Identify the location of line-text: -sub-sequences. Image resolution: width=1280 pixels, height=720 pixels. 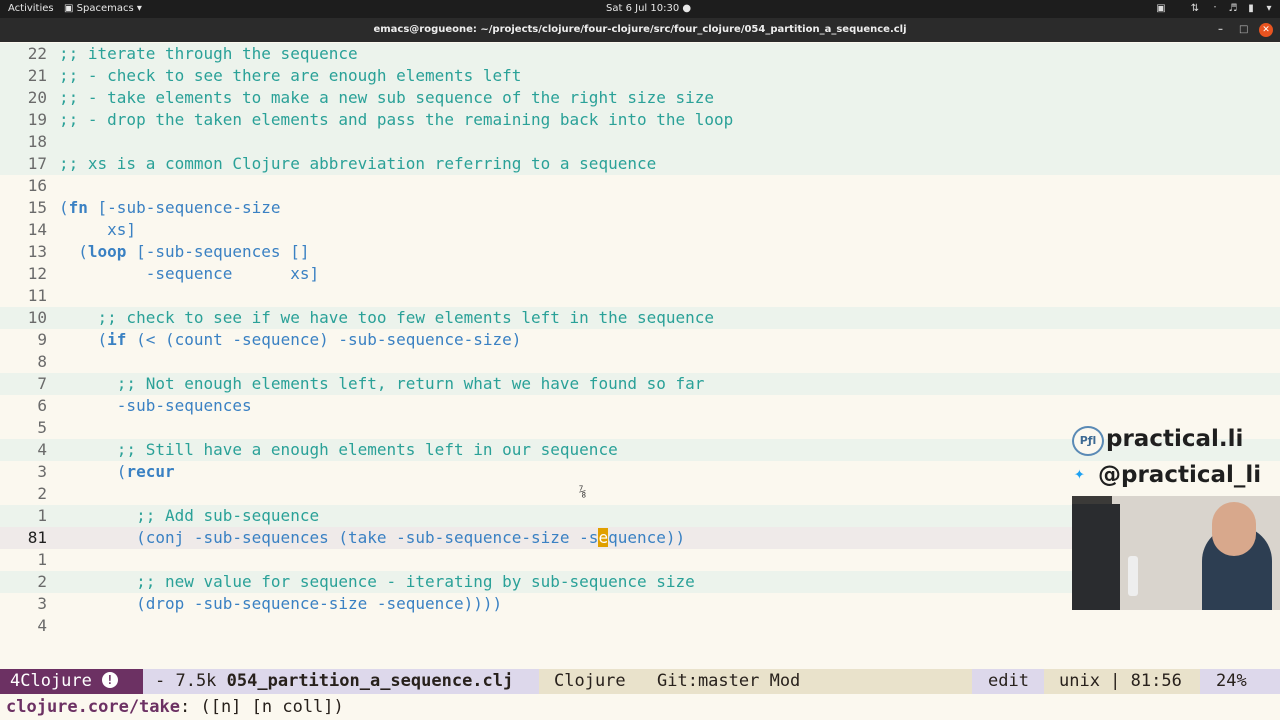
(155, 405).